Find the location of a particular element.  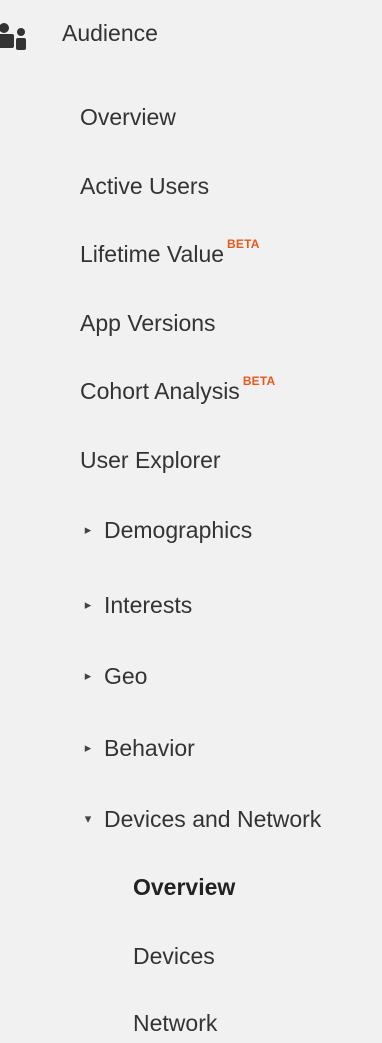

nav-item-active-users: Active Users is located at coordinates (144, 186).